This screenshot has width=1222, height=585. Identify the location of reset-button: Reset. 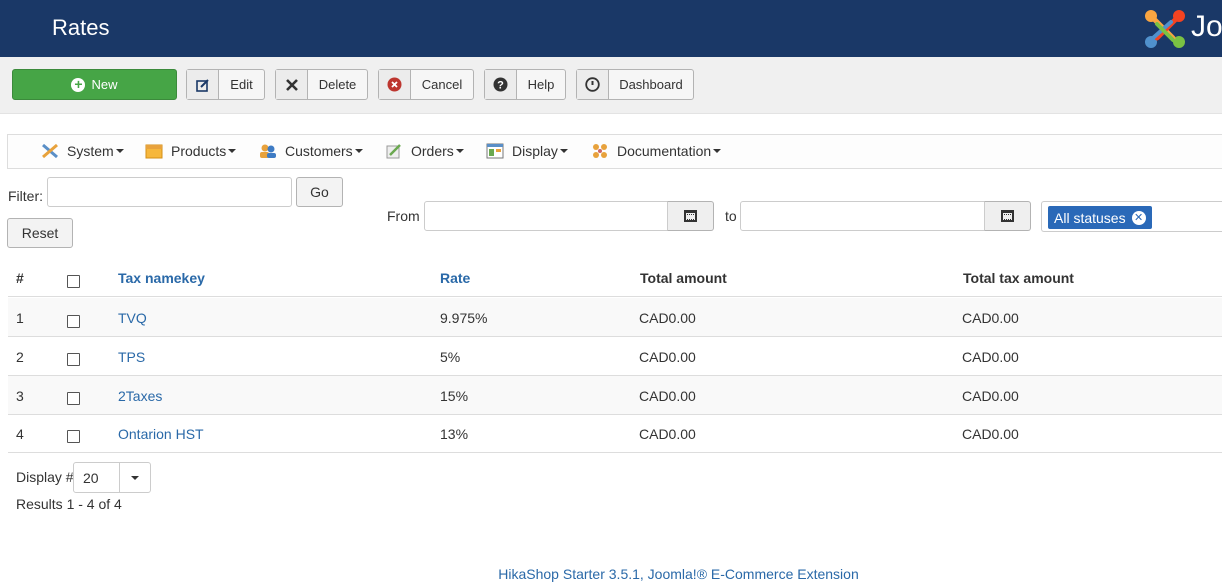
(40, 233).